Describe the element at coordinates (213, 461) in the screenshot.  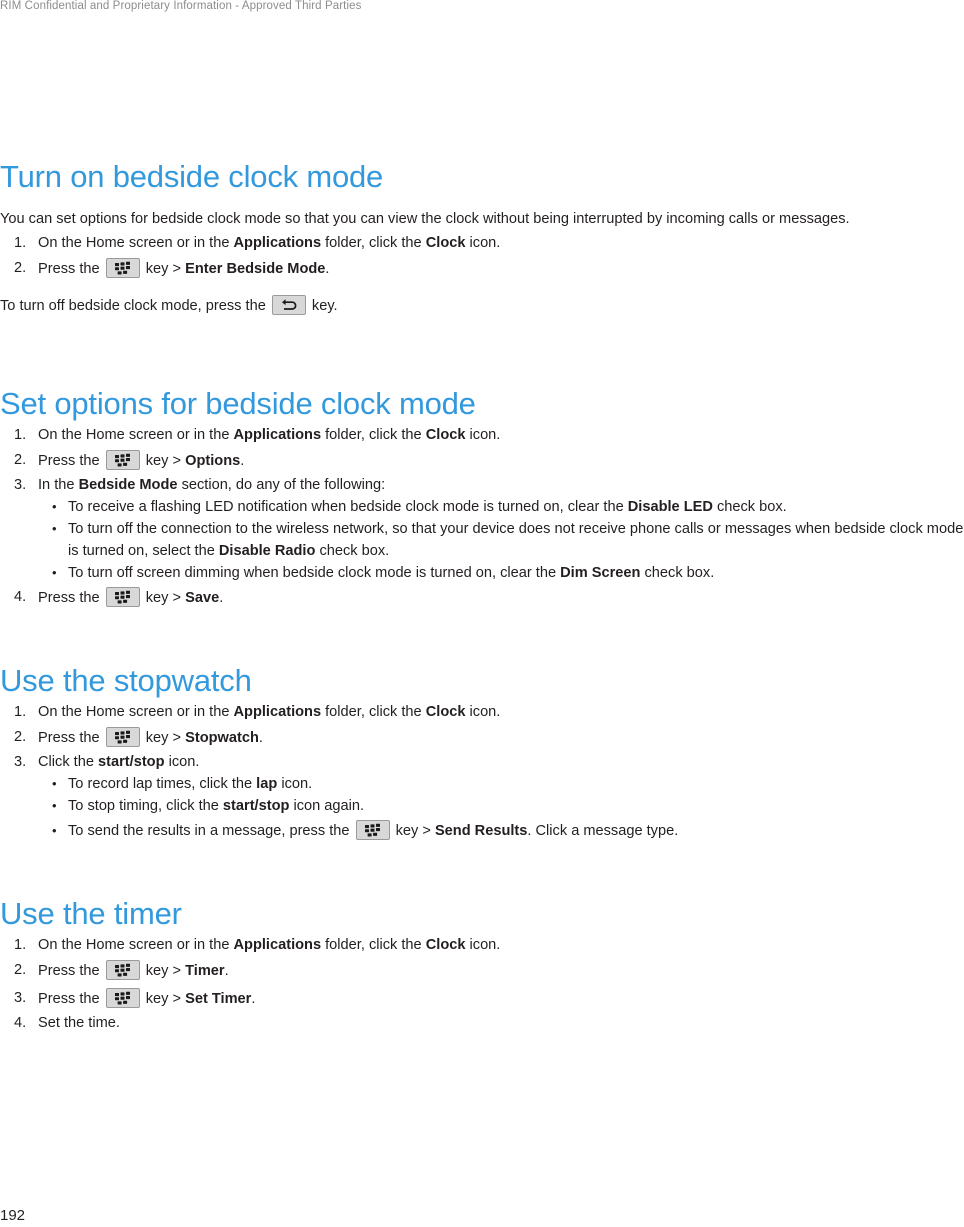
I see `emphasis-text: Options` at that location.